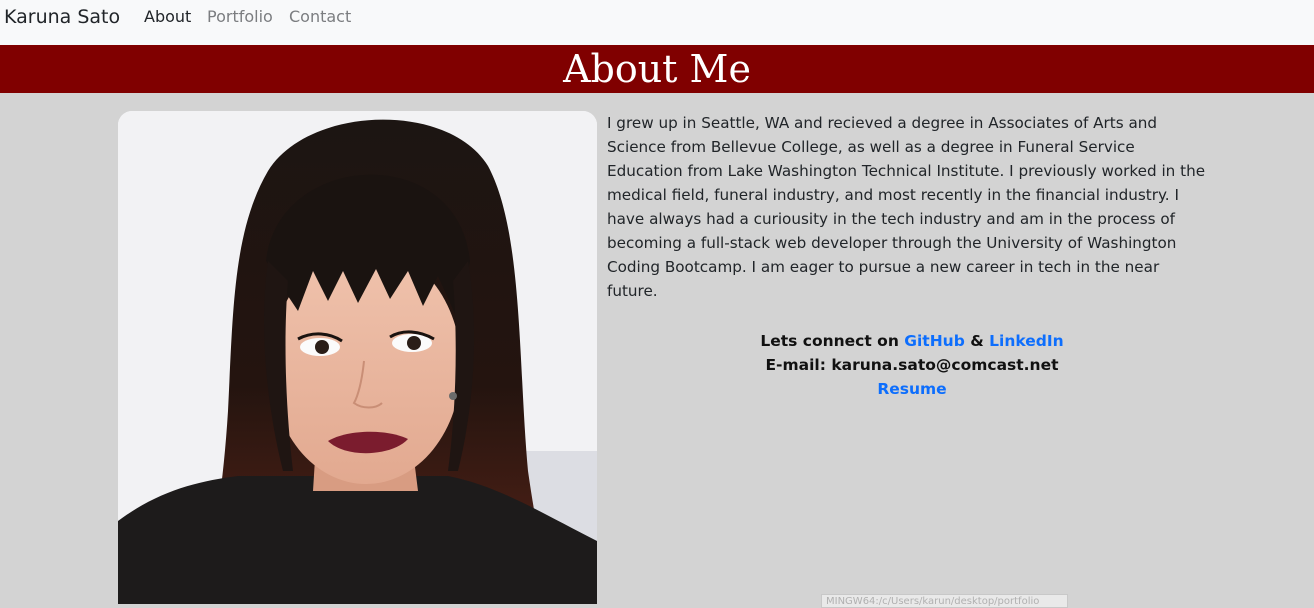 Image resolution: width=1314 pixels, height=608 pixels. Describe the element at coordinates (320, 17) in the screenshot. I see `nav-link-contact: Contact` at that location.